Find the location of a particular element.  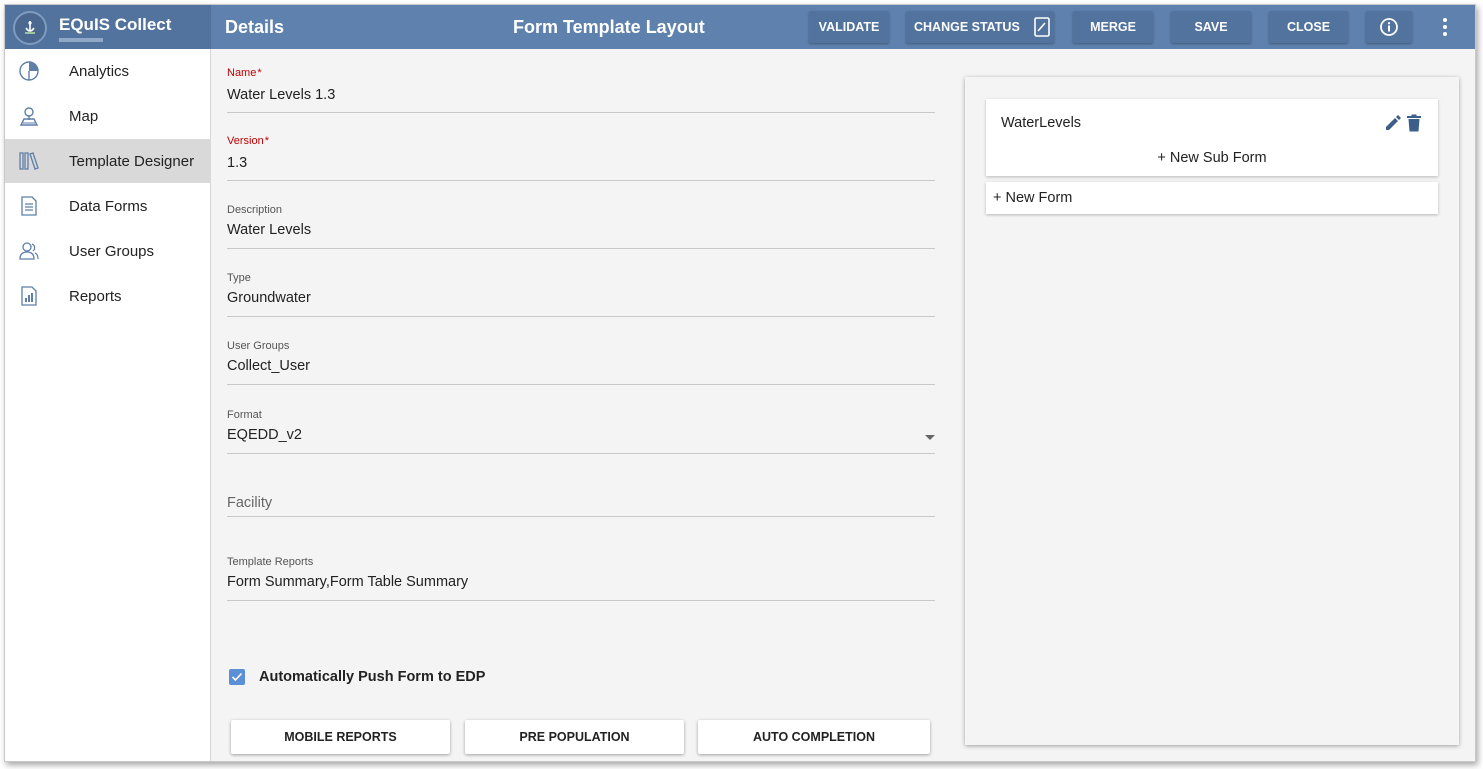

sidebar-item-user-groups: User Groups is located at coordinates (108, 251).